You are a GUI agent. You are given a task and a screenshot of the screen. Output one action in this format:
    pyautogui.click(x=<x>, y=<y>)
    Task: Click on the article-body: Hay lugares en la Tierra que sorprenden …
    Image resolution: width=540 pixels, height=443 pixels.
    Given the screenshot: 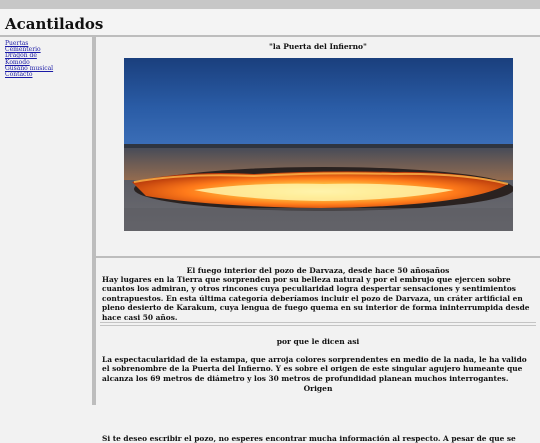 What is the action you would take?
    pyautogui.click(x=316, y=298)
    